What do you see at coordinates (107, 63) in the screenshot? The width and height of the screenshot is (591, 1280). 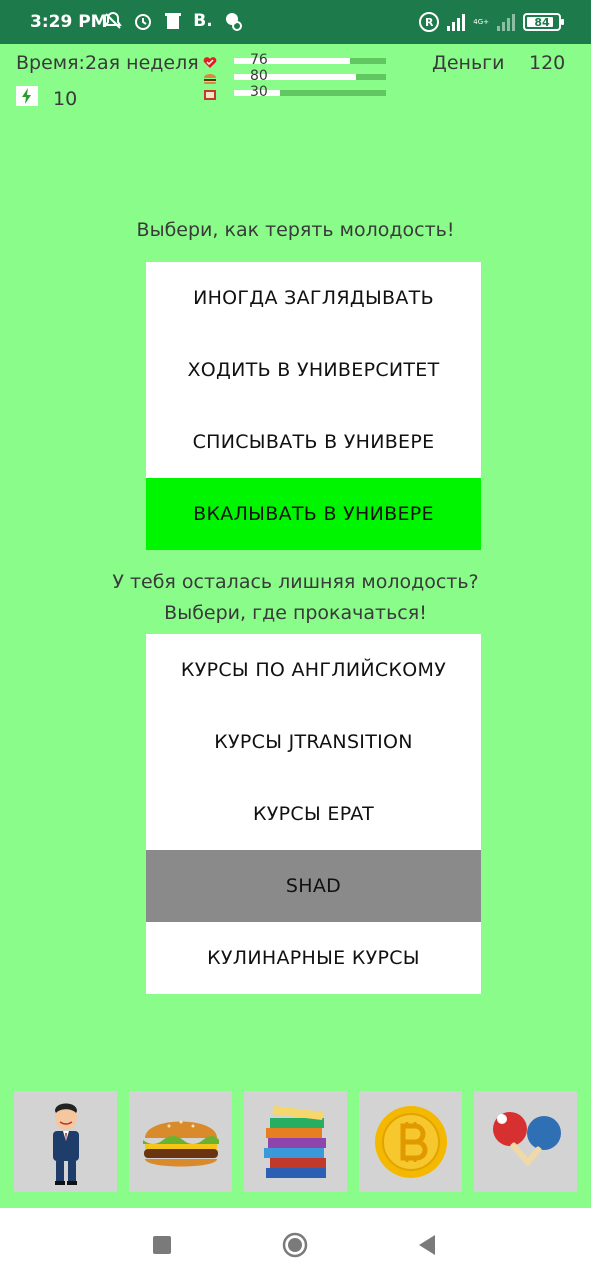 I see `game-time: Время:2ая неделя` at bounding box center [107, 63].